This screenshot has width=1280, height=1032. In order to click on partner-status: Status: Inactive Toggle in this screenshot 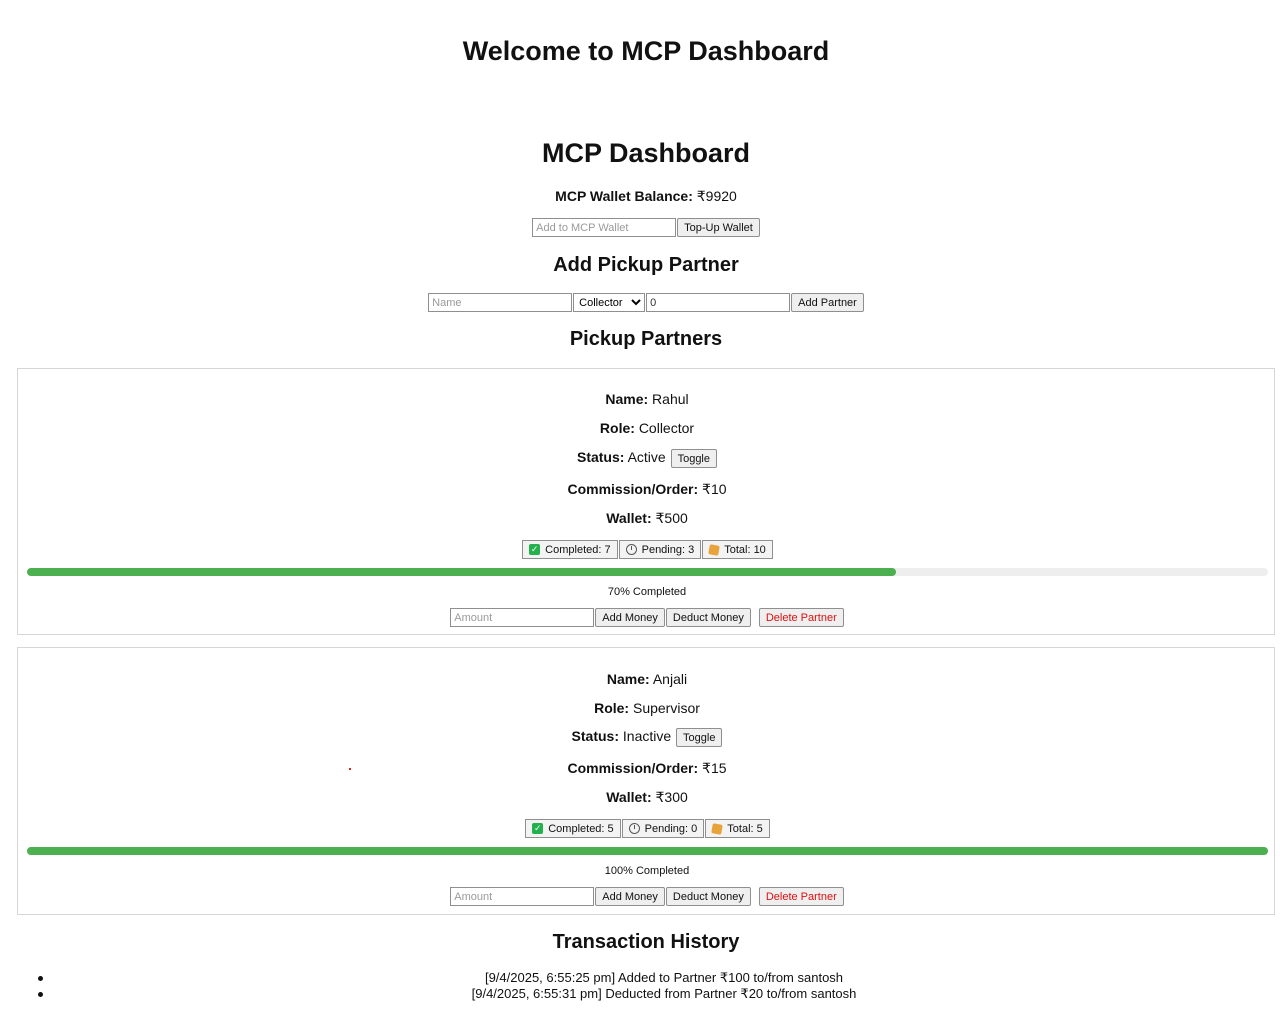, I will do `click(647, 737)`.